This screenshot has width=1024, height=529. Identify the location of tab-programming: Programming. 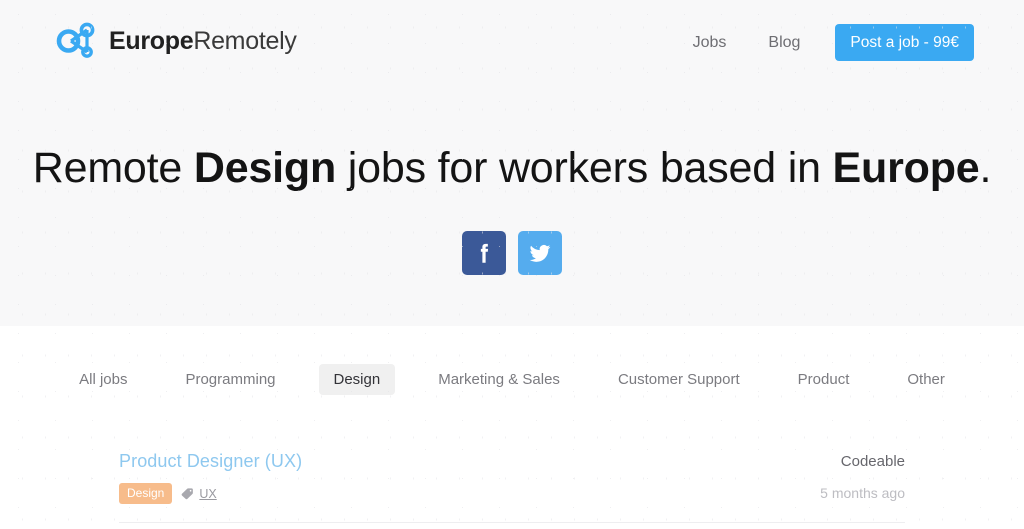
(230, 379).